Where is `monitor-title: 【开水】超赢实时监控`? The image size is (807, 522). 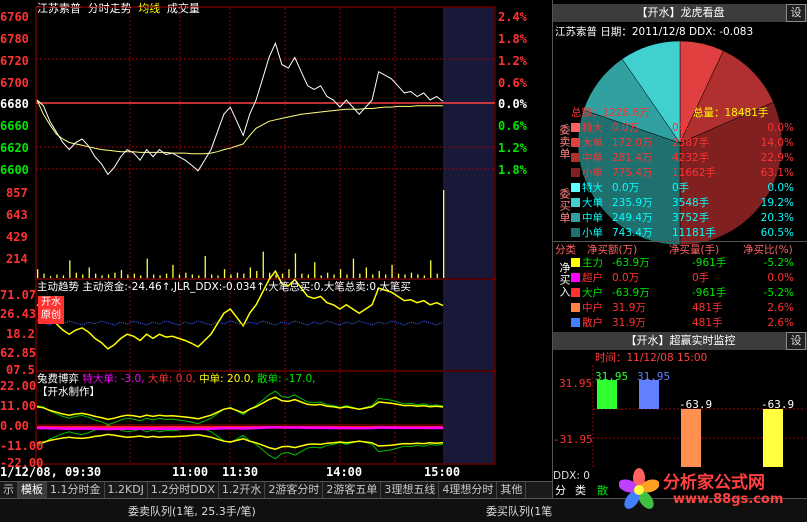 monitor-title: 【开水】超赢实时监控 is located at coordinates (680, 340).